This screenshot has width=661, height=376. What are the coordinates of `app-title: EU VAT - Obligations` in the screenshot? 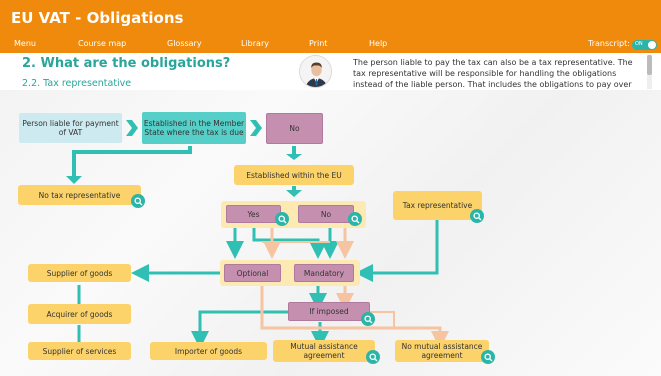 It's located at (97, 18).